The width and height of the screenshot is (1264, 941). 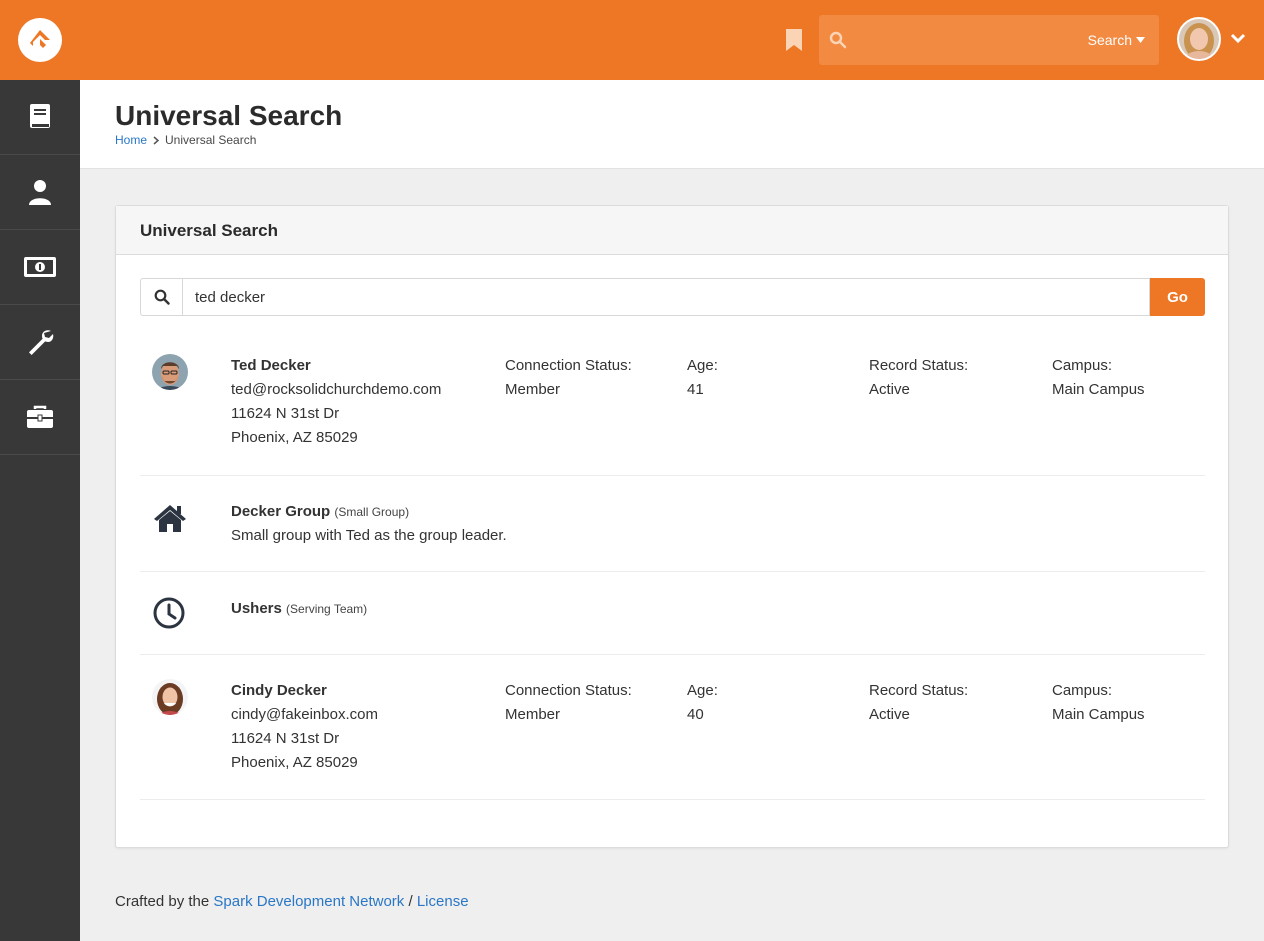 I want to click on sidebar-item-admin, so click(x=40, y=417).